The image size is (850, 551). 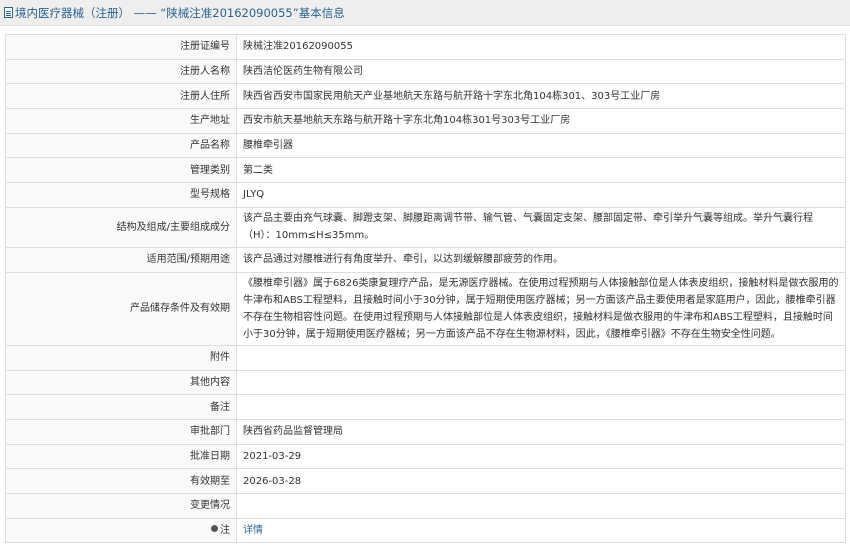 I want to click on row-label: 注册证编号, so click(x=121, y=47).